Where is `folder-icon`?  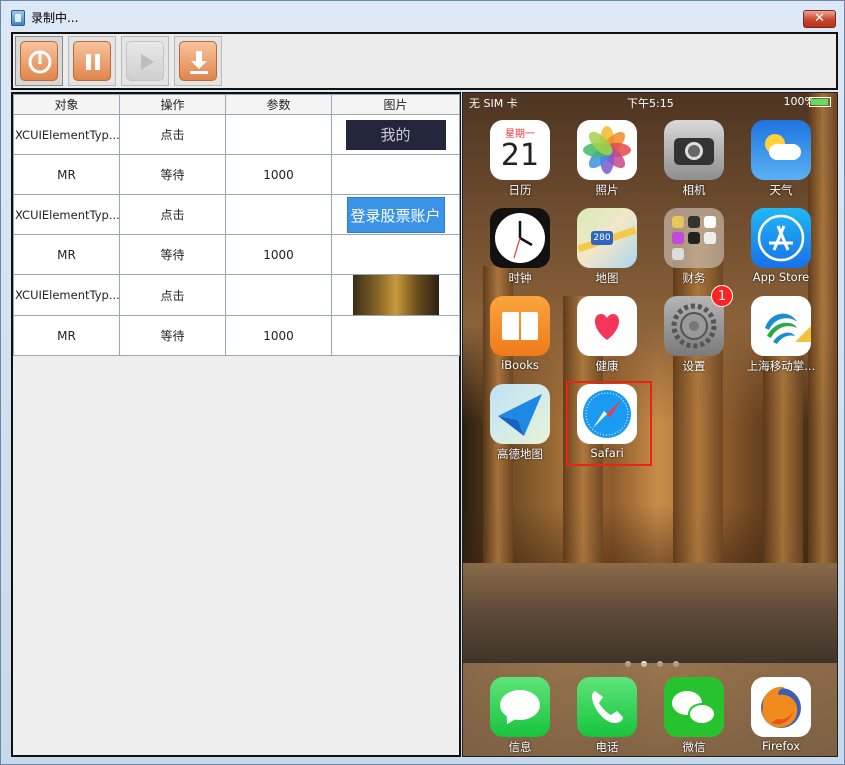
folder-icon is located at coordinates (694, 238).